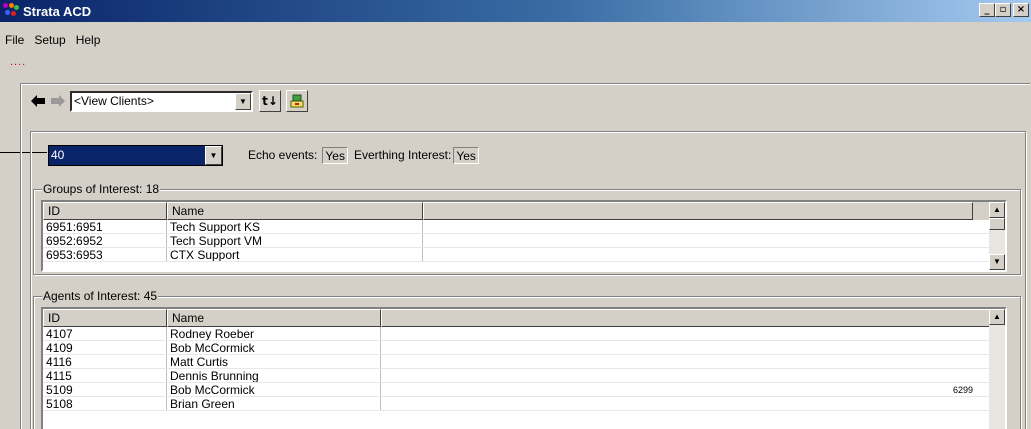  Describe the element at coordinates (135, 155) in the screenshot. I see `client-select: 40 ▼` at that location.